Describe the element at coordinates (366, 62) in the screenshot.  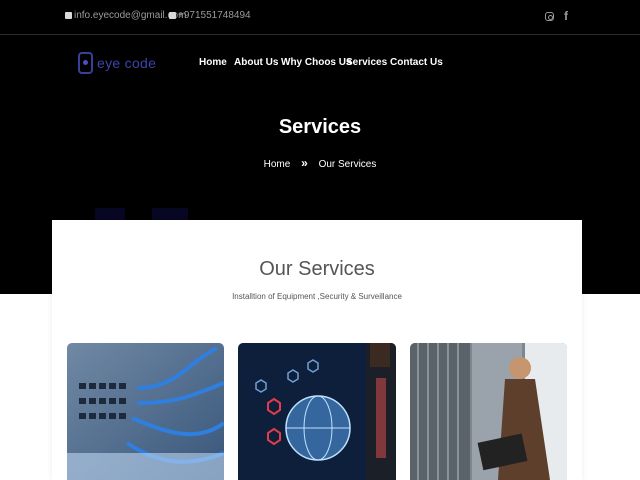
I see `nav-services: Services` at that location.